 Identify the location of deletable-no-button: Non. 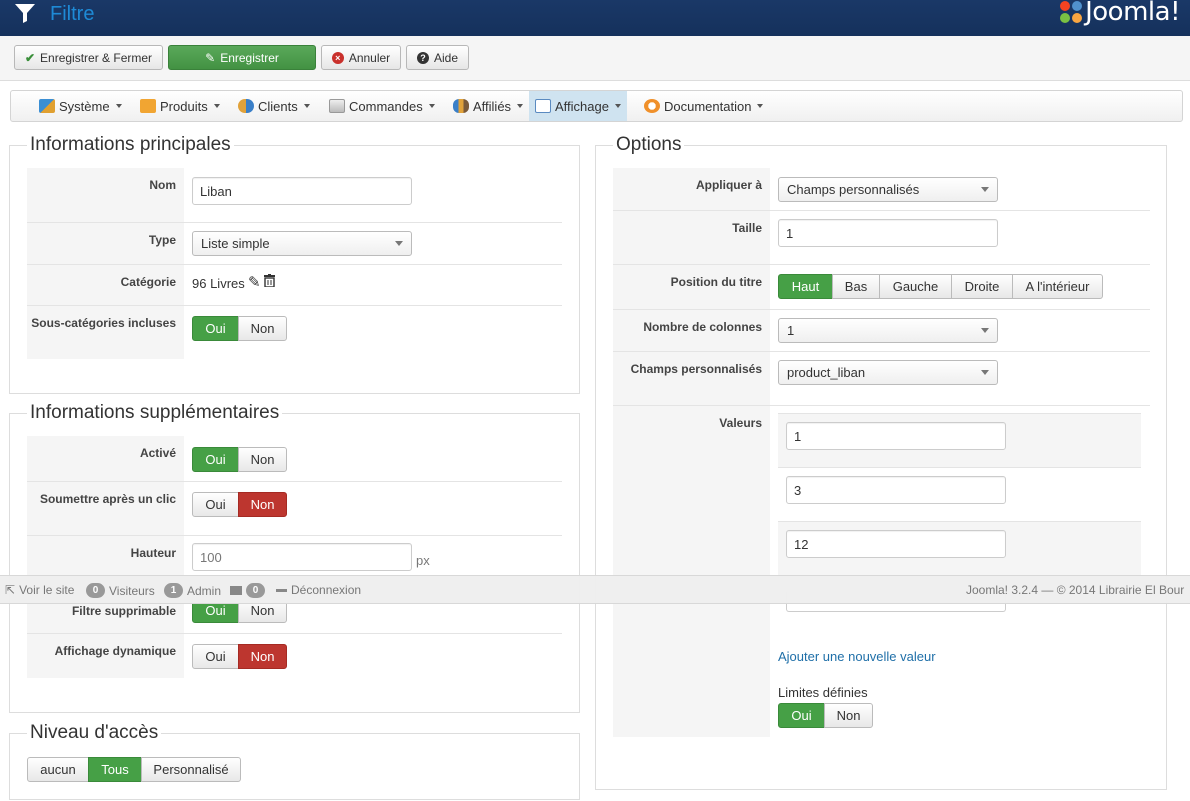
(262, 613).